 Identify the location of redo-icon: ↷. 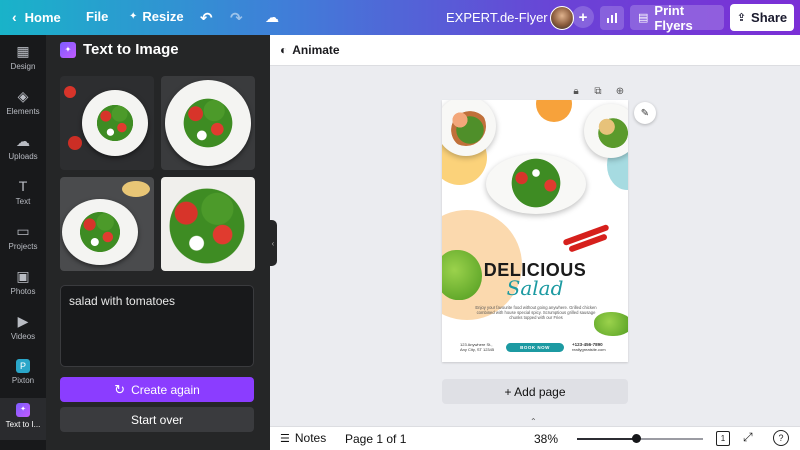
(236, 18).